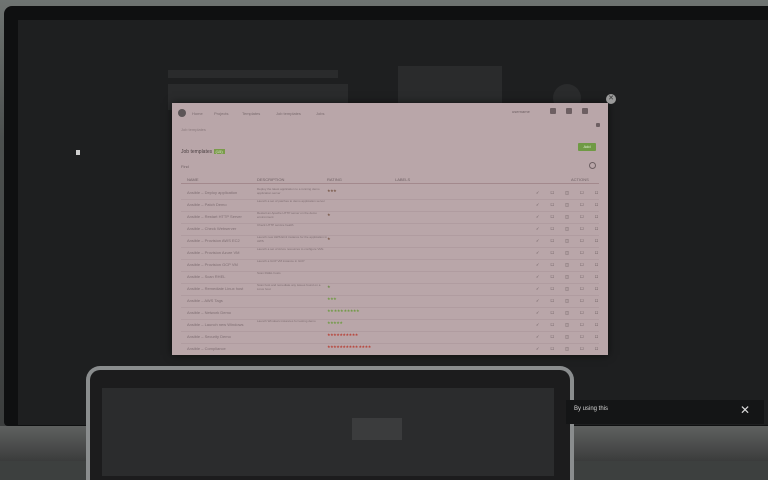 The width and height of the screenshot is (768, 480). What do you see at coordinates (598, 125) in the screenshot?
I see `info-icon` at bounding box center [598, 125].